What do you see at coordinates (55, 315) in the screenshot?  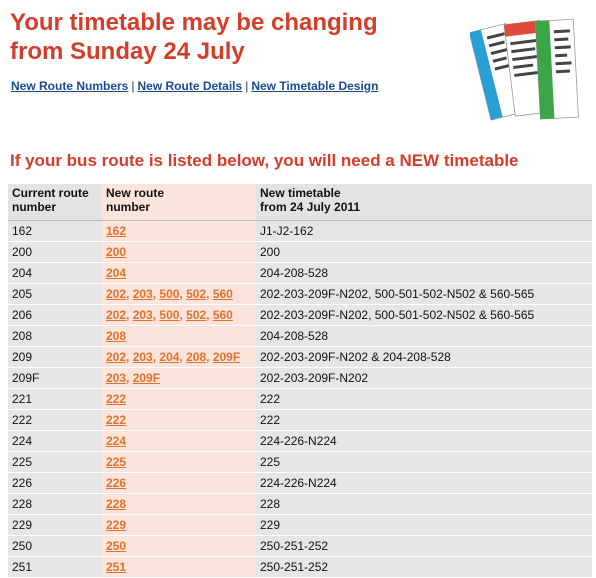 I see `current-route-cell: 206` at bounding box center [55, 315].